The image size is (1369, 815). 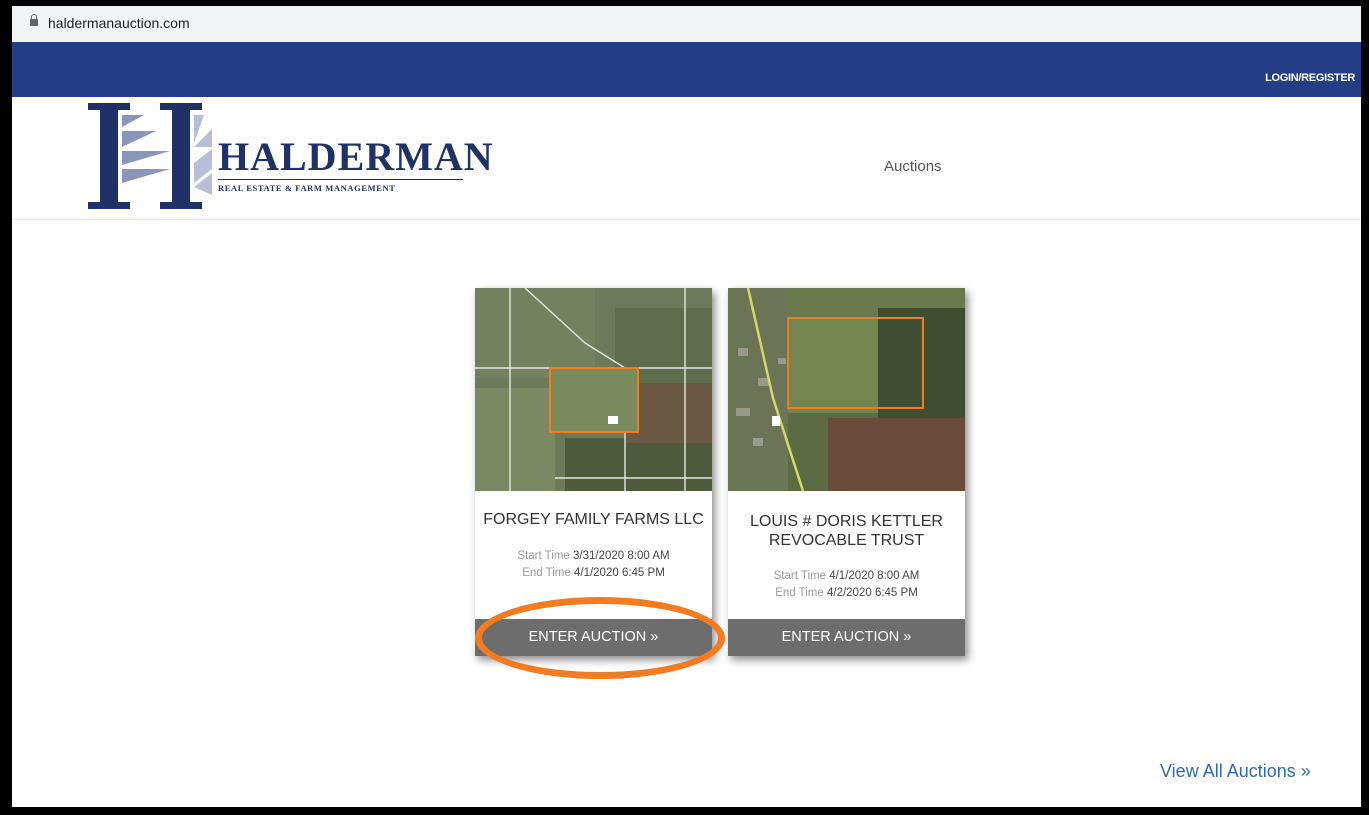 What do you see at coordinates (340, 179) in the screenshot?
I see `brand-divider` at bounding box center [340, 179].